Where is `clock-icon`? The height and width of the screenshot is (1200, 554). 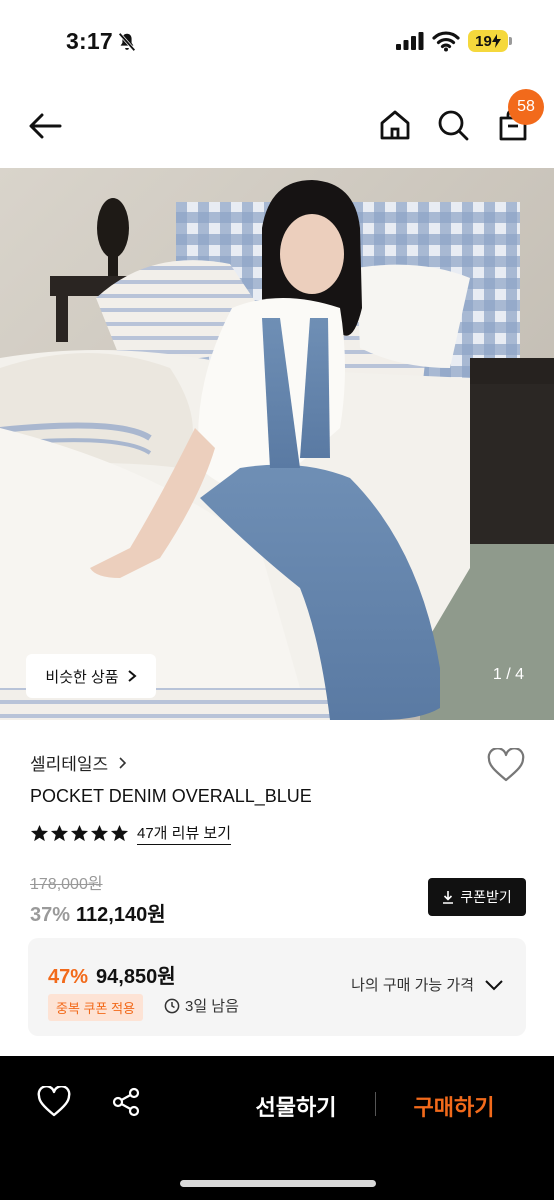
clock-icon is located at coordinates (172, 1005).